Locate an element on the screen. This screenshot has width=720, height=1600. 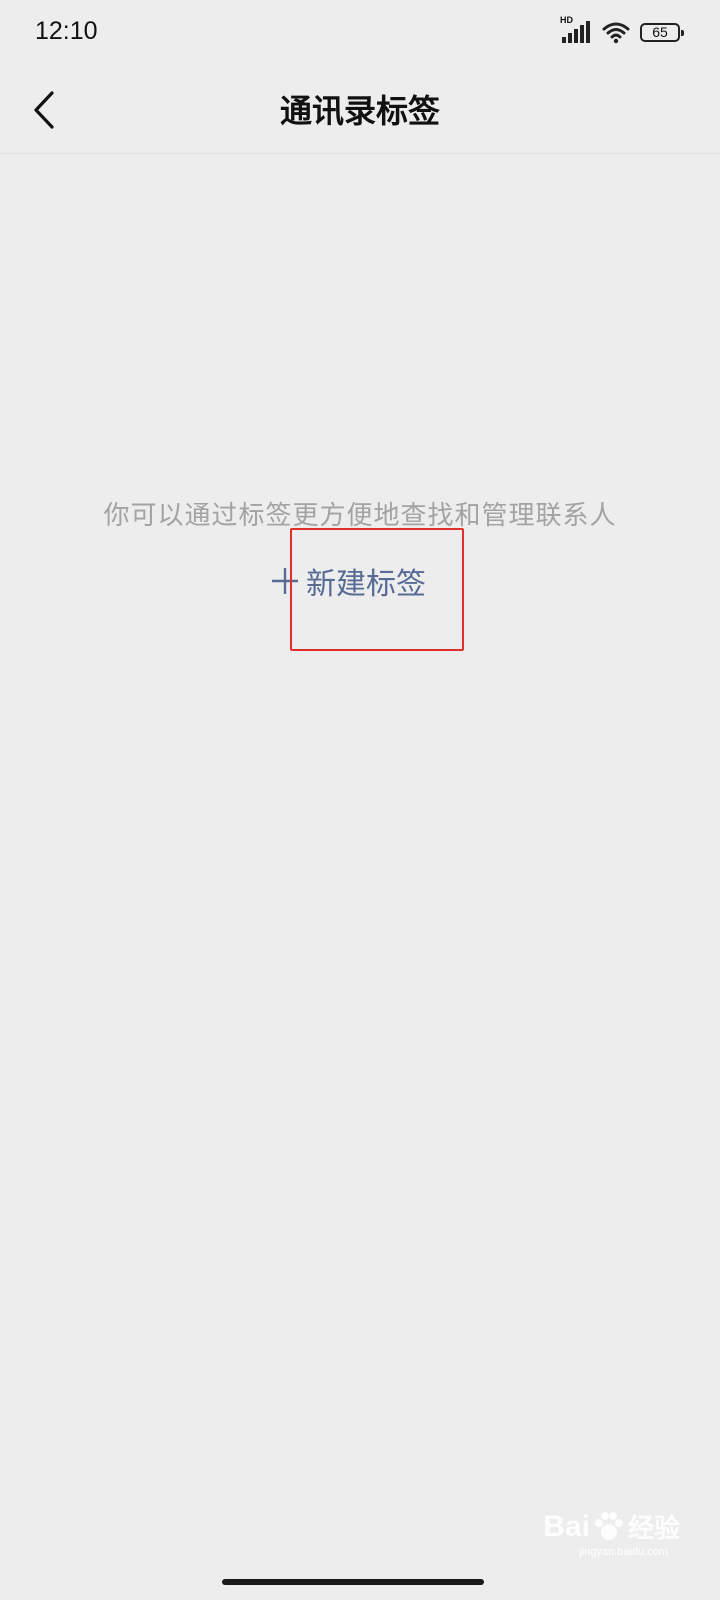
home-indicator is located at coordinates (353, 1582).